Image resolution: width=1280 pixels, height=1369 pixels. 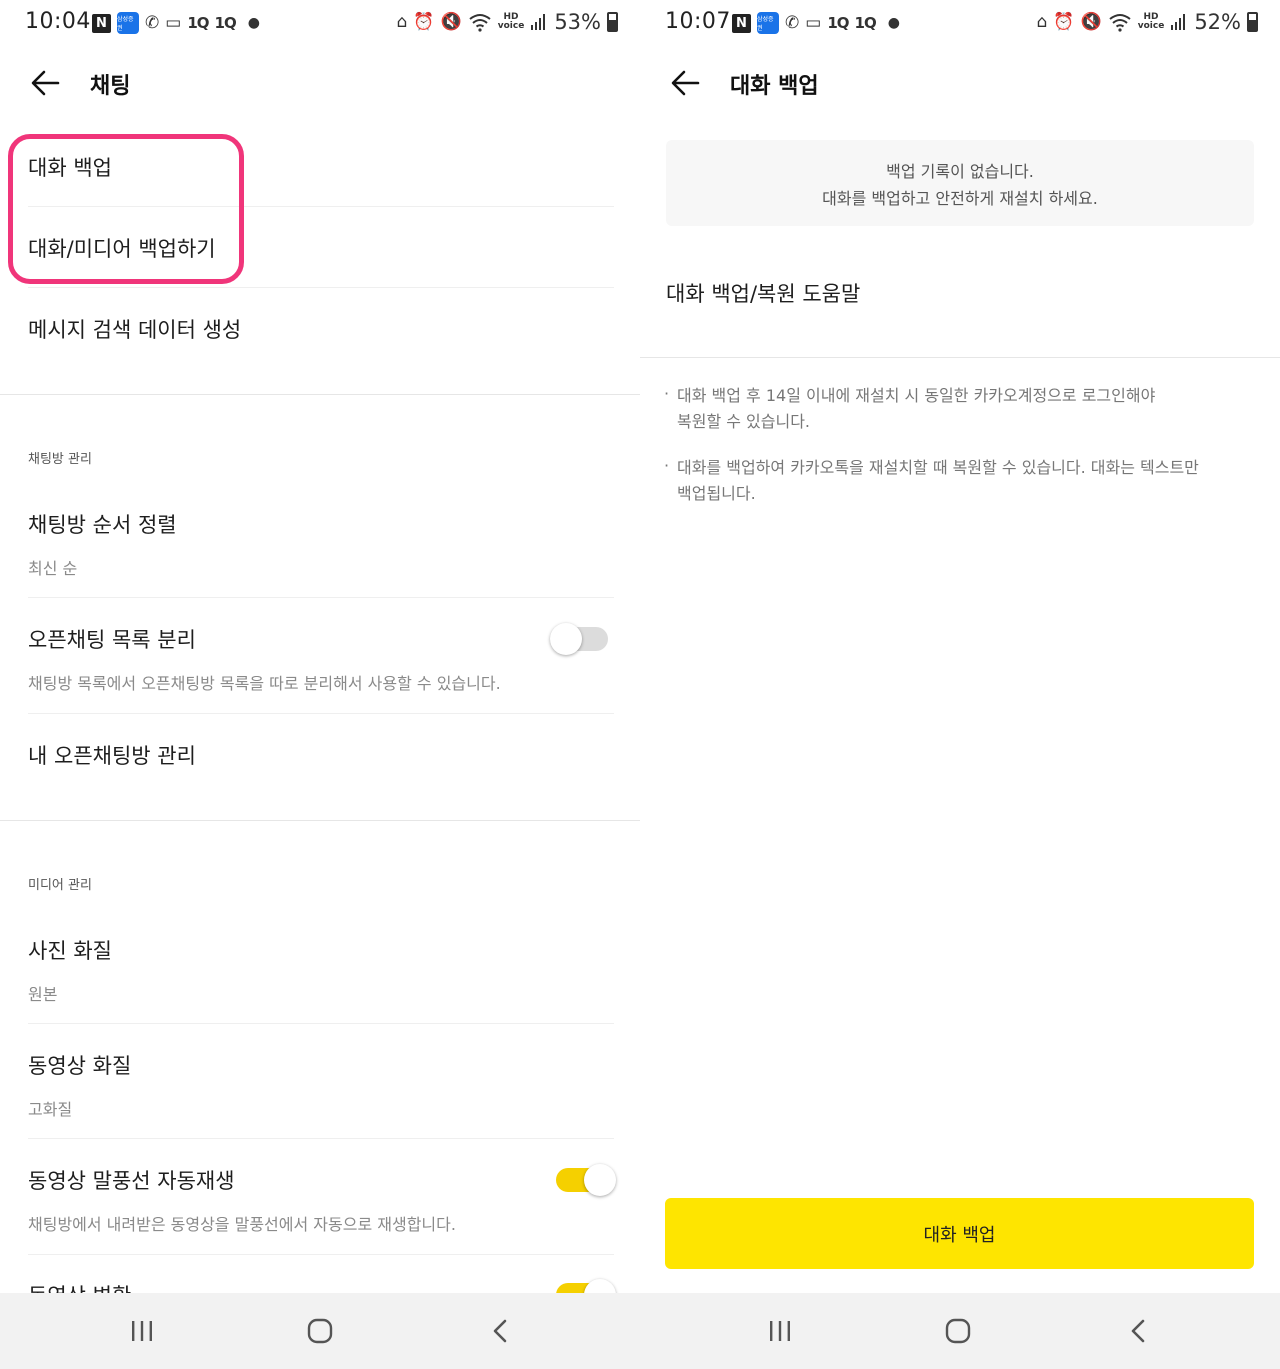 I want to click on photo-quality-item: 사진 화질 원본, so click(x=321, y=970).